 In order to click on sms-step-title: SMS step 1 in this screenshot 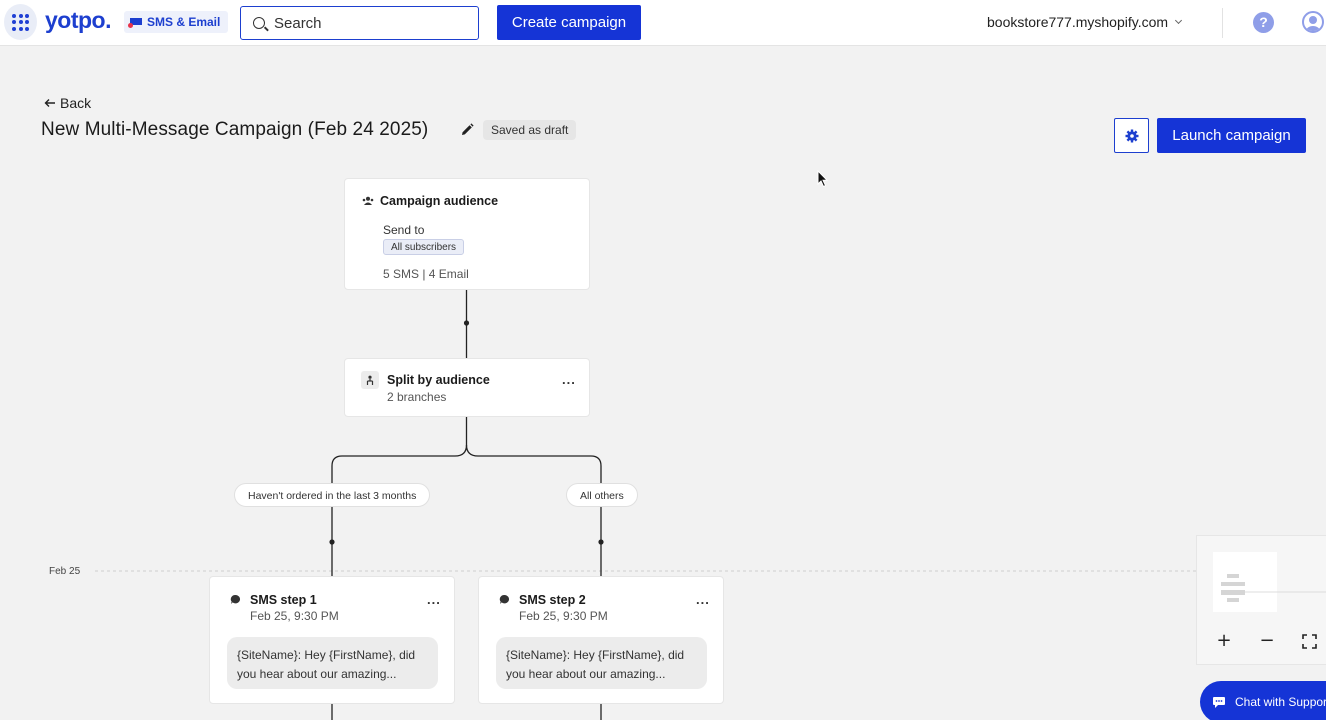, I will do `click(283, 600)`.